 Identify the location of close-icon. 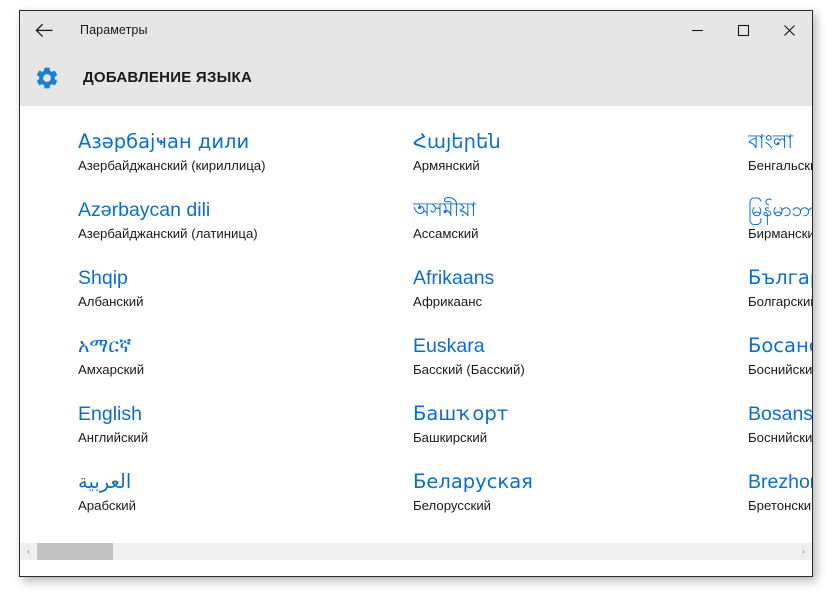
(789, 30).